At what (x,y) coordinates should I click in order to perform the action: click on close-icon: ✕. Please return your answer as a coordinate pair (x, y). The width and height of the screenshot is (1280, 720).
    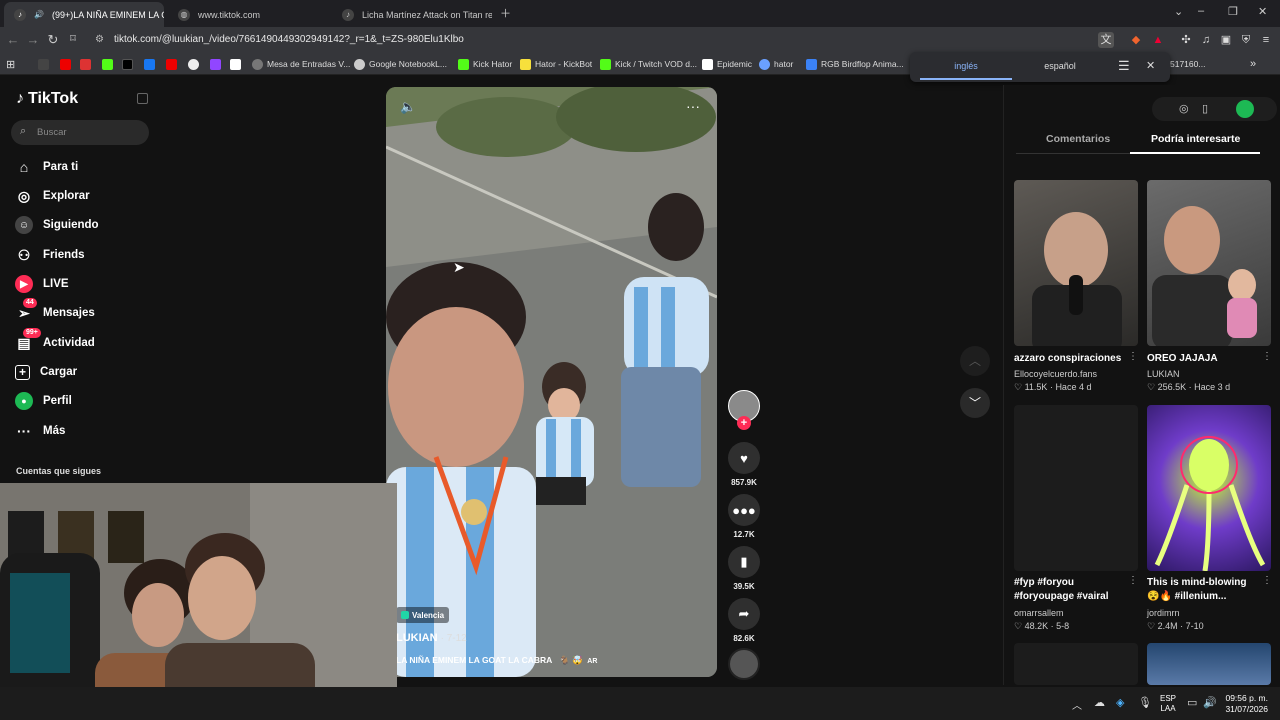
    Looking at the image, I should click on (1150, 65).